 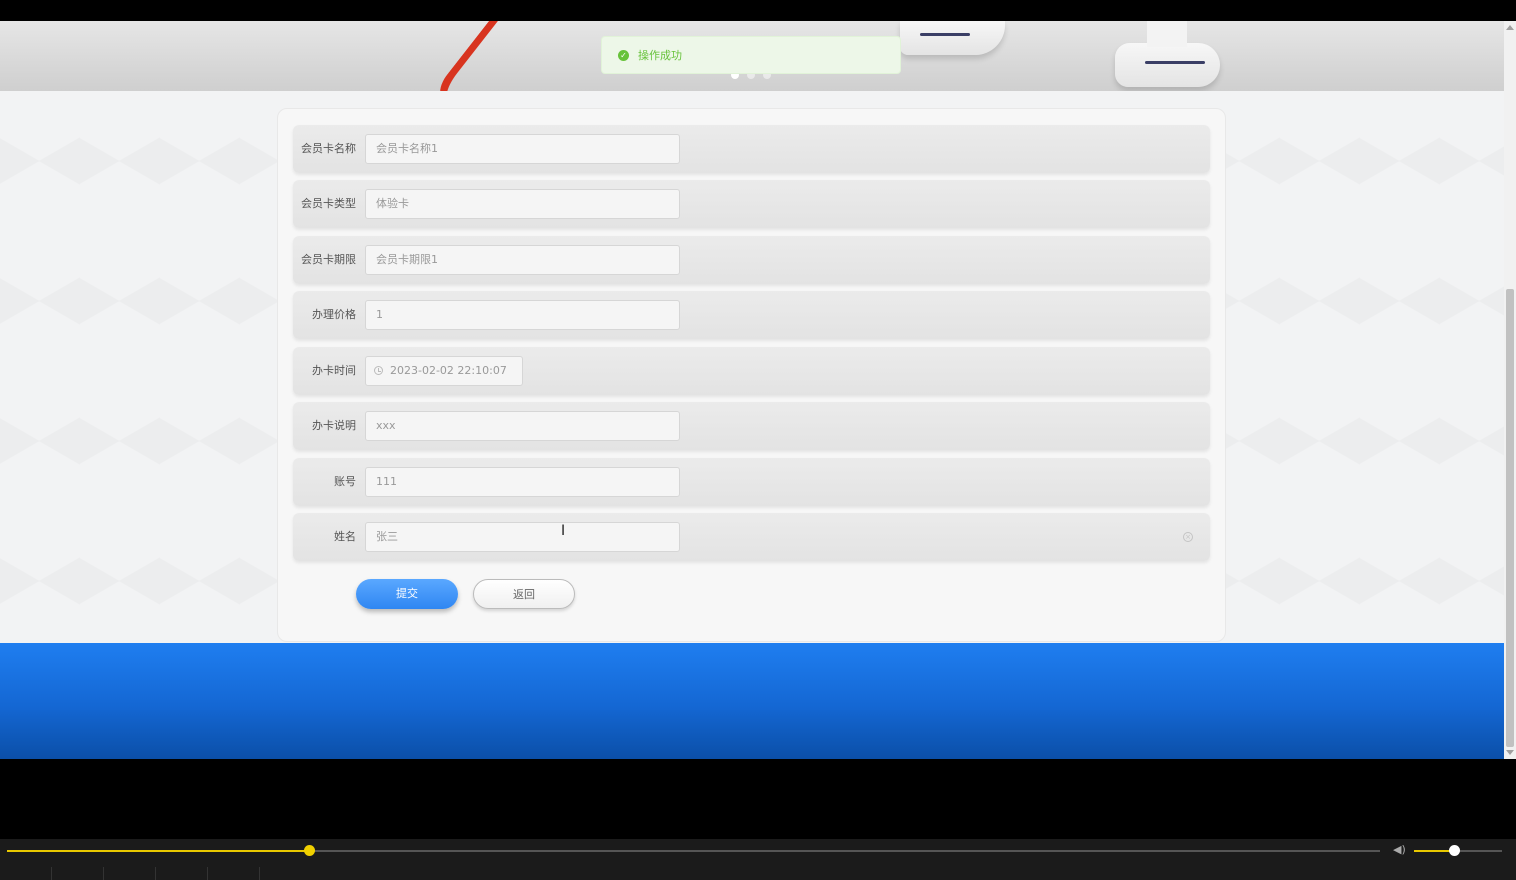 I want to click on submit-button: 提交, so click(x=407, y=594).